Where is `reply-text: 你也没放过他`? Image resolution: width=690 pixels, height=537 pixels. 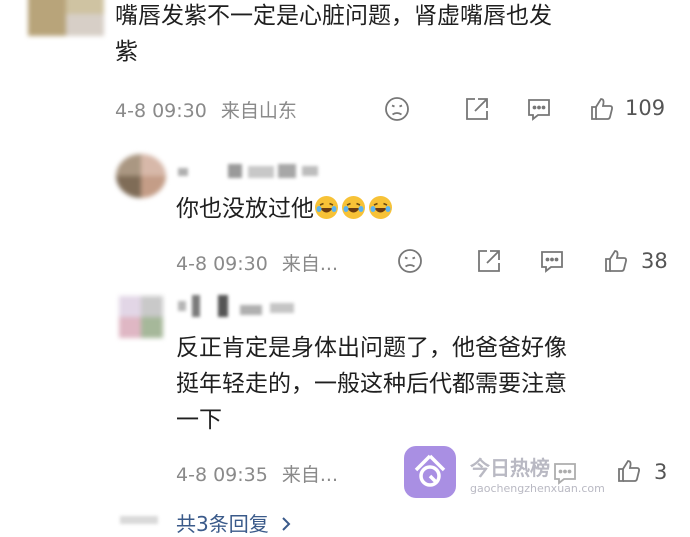
reply-text: 你也没放过他 is located at coordinates (285, 209).